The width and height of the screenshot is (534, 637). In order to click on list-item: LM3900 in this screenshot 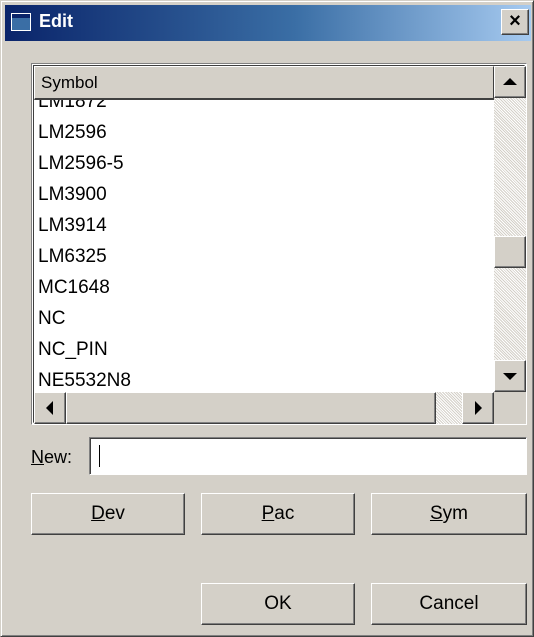, I will do `click(72, 194)`.